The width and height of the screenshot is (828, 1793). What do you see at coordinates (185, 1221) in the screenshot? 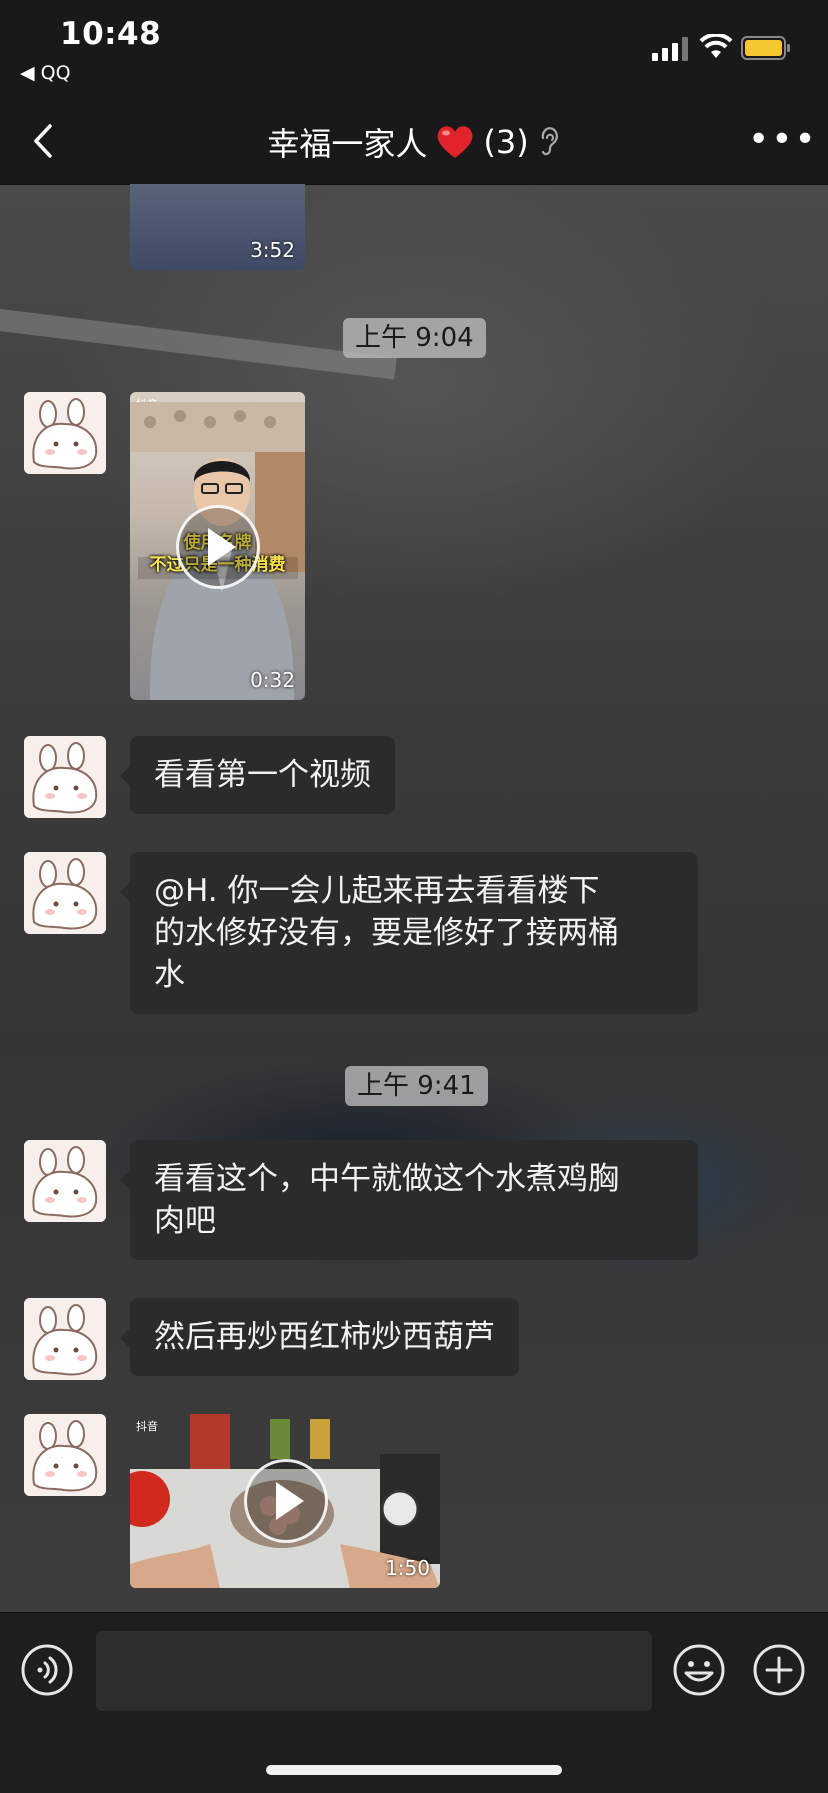
I see `message-text-line: 肉吧` at bounding box center [185, 1221].